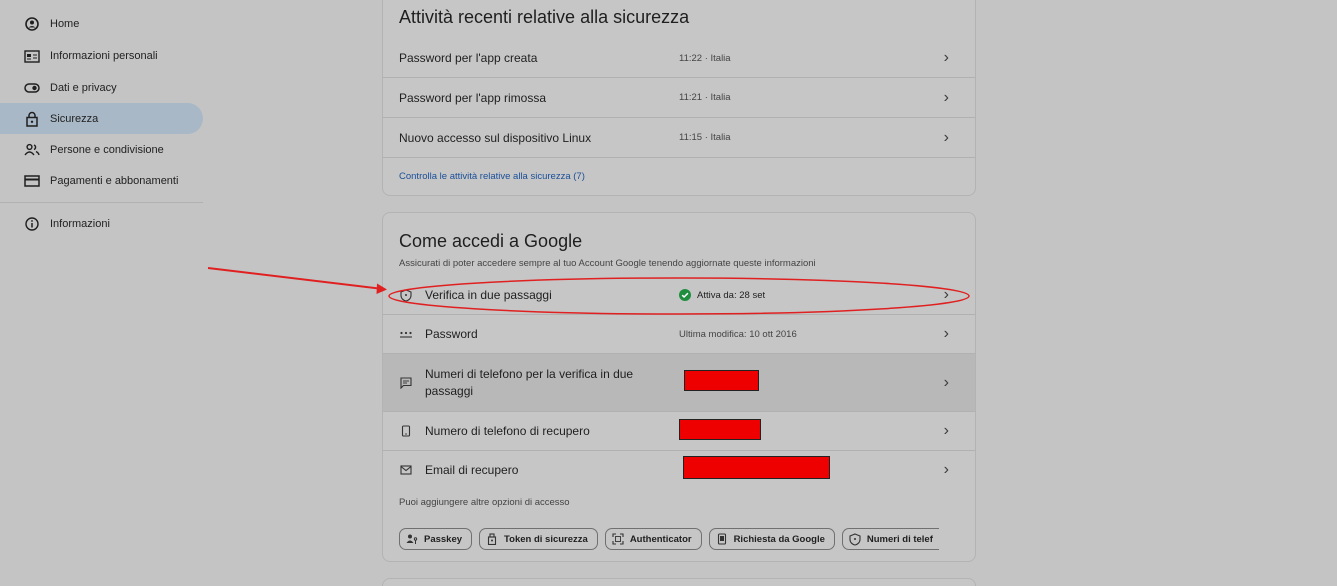 This screenshot has width=1337, height=586. Describe the element at coordinates (451, 333) in the screenshot. I see `row-label: Password` at that location.